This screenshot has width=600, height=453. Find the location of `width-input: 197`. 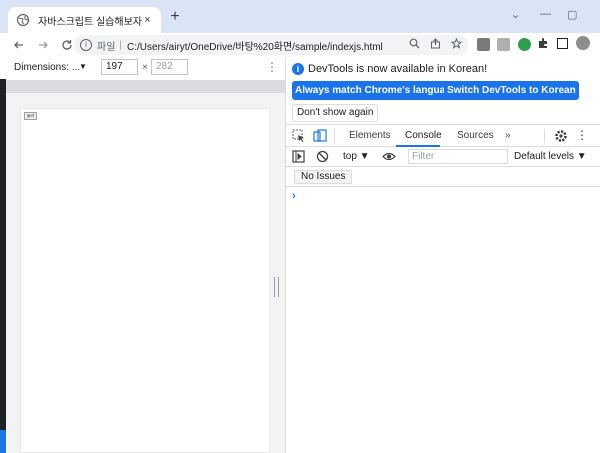

width-input: 197 is located at coordinates (119, 67).